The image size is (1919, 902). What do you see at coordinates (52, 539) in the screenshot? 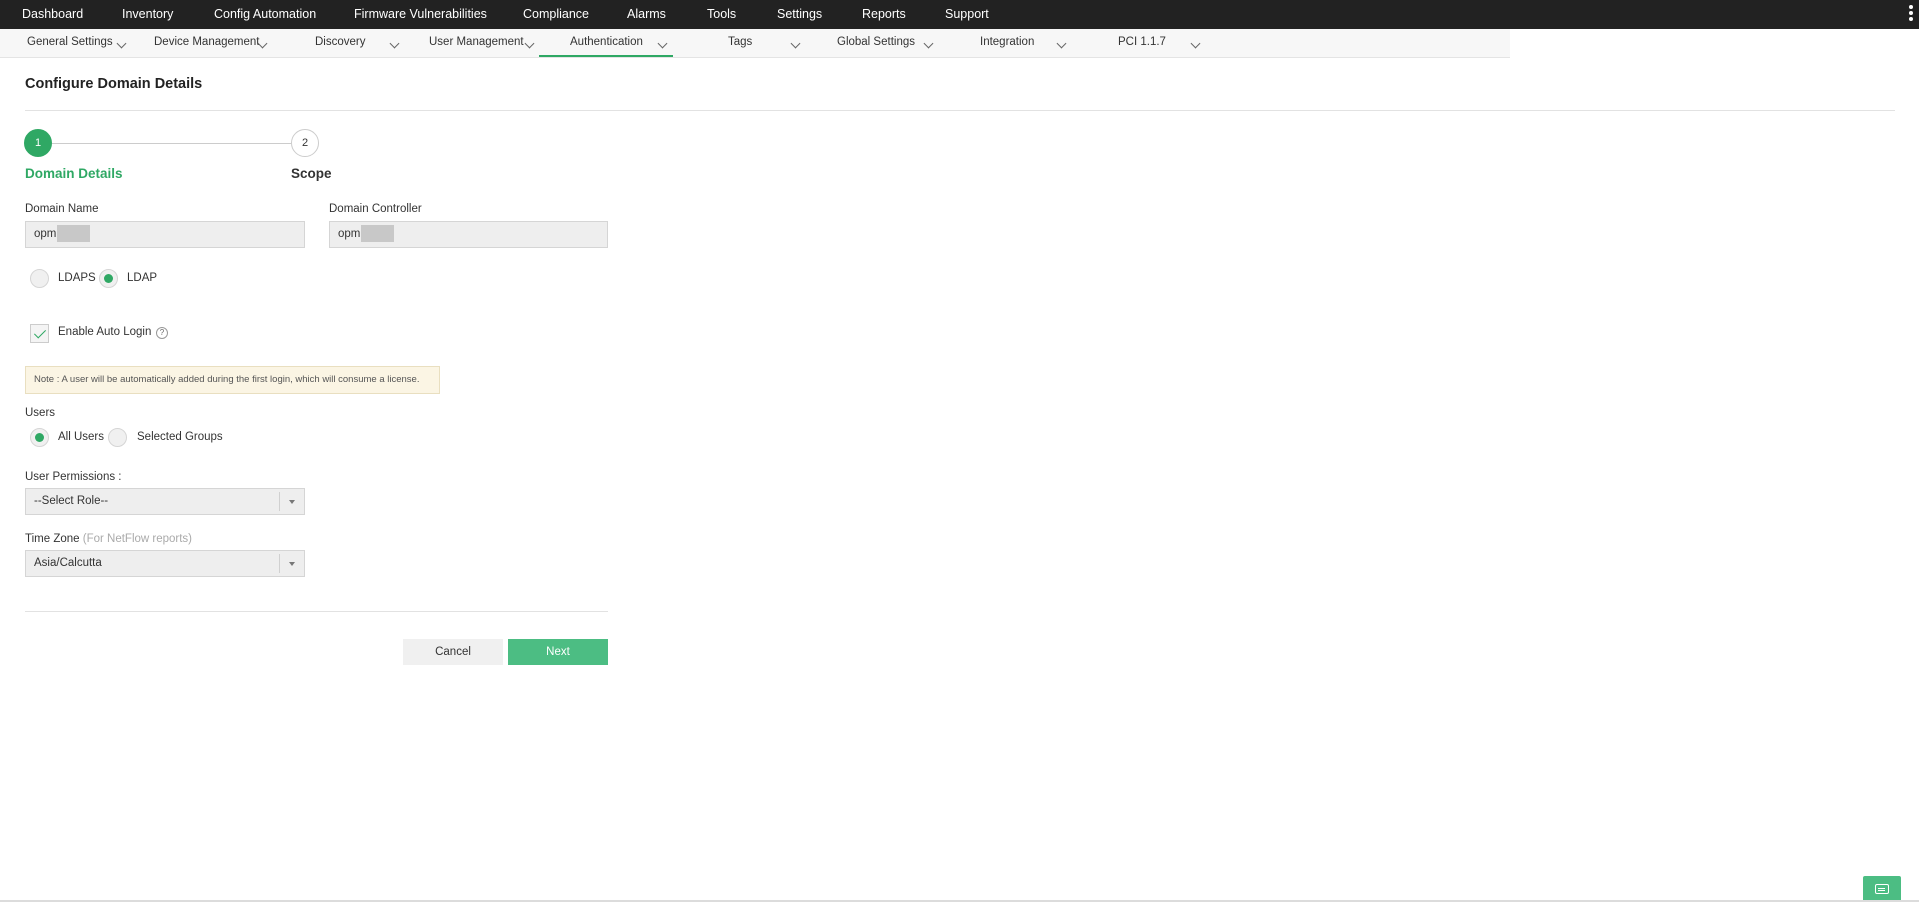
I see `time-zone-label-text: Time Zone` at bounding box center [52, 539].